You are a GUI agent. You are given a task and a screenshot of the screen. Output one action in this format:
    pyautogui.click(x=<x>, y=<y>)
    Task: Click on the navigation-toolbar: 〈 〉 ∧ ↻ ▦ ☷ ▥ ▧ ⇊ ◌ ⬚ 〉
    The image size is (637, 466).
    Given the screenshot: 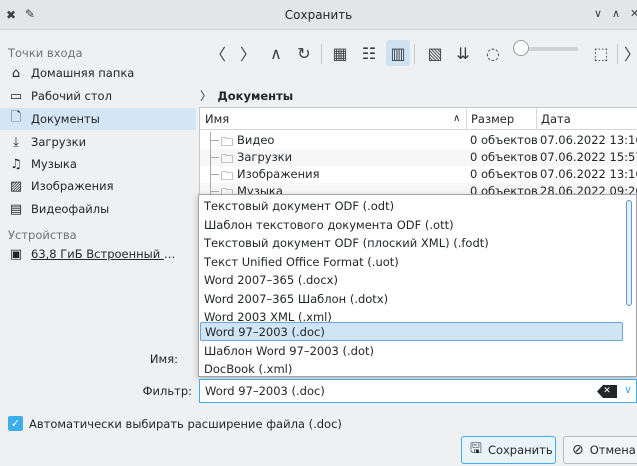 What is the action you would take?
    pyautogui.click(x=418, y=54)
    